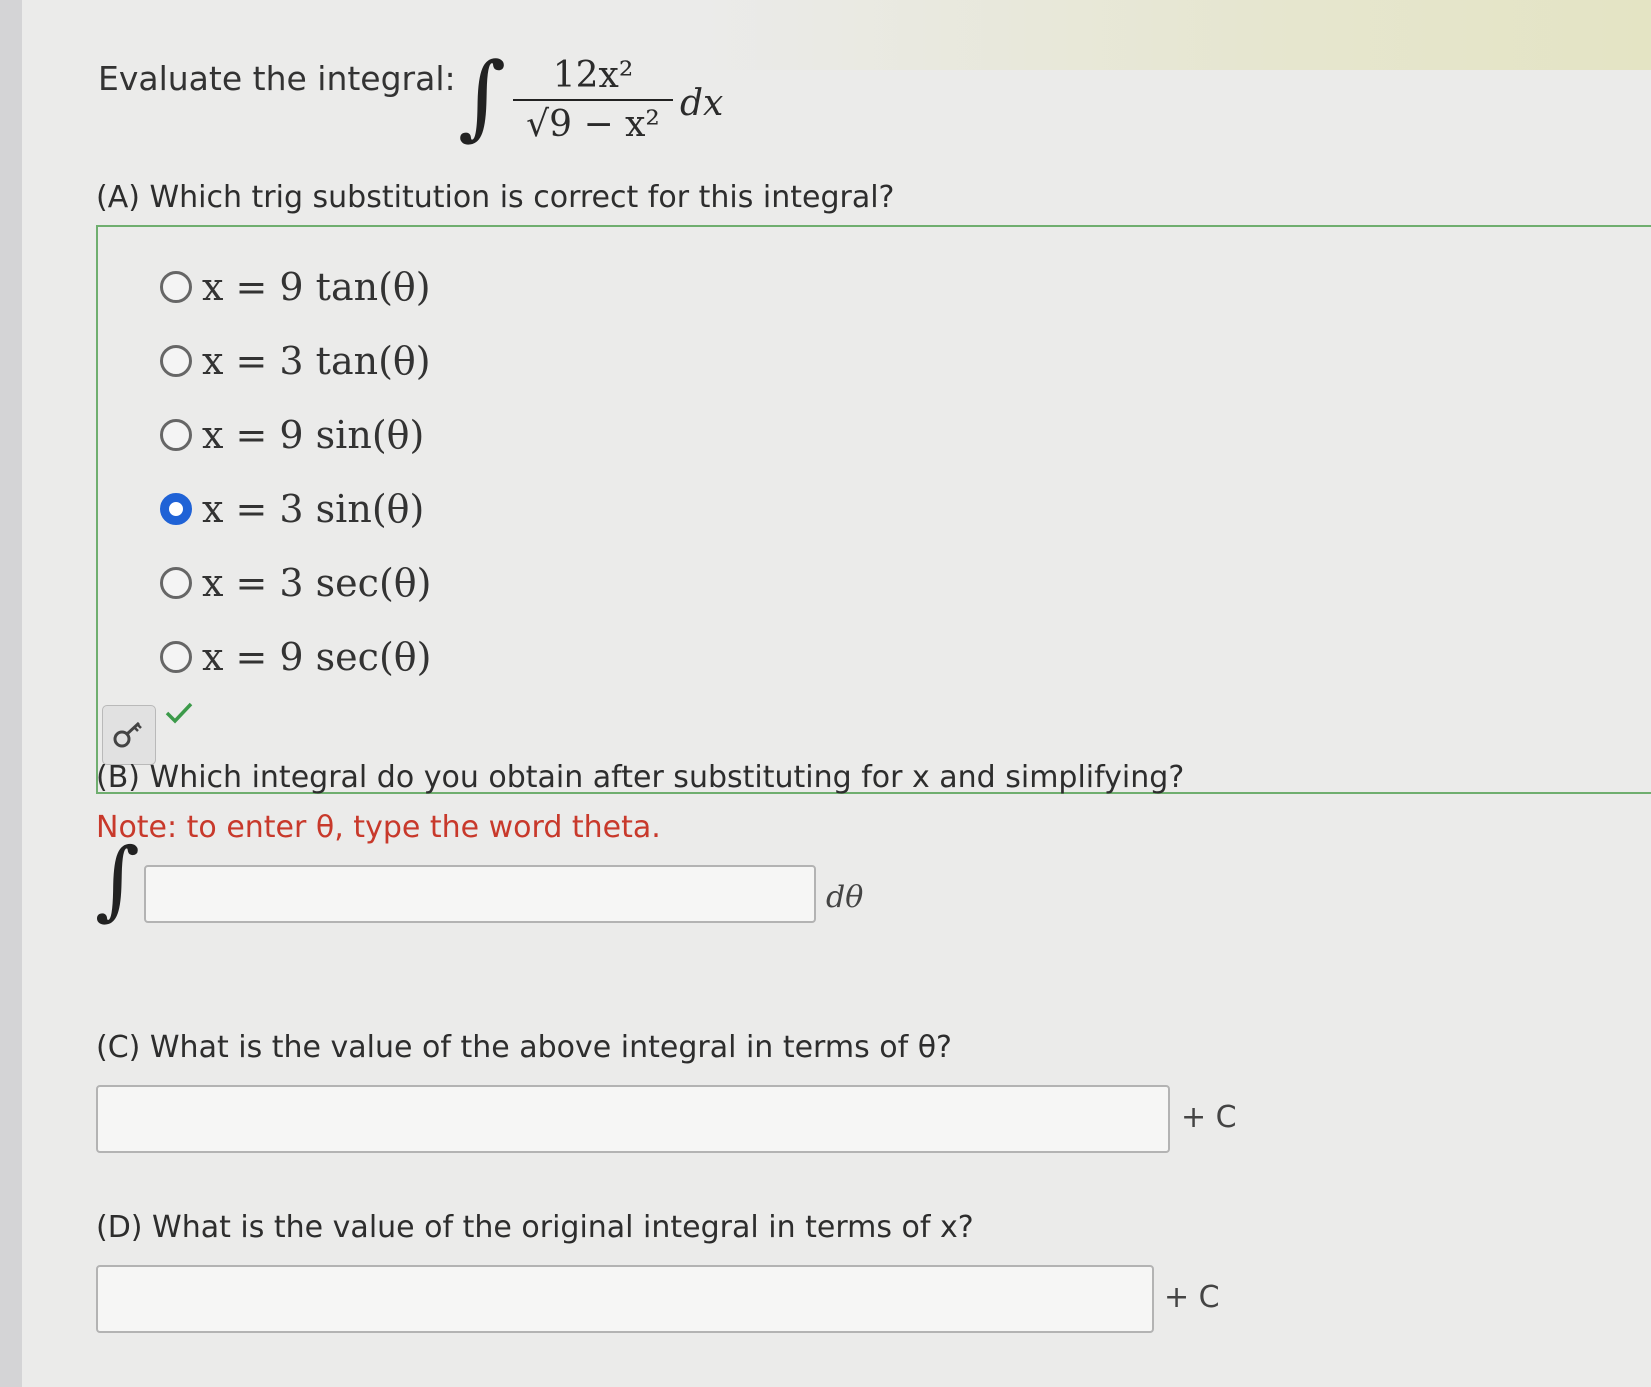 This screenshot has height=1387, width=1651. I want to click on choice-label: x = 3 sec(θ), so click(317, 583).